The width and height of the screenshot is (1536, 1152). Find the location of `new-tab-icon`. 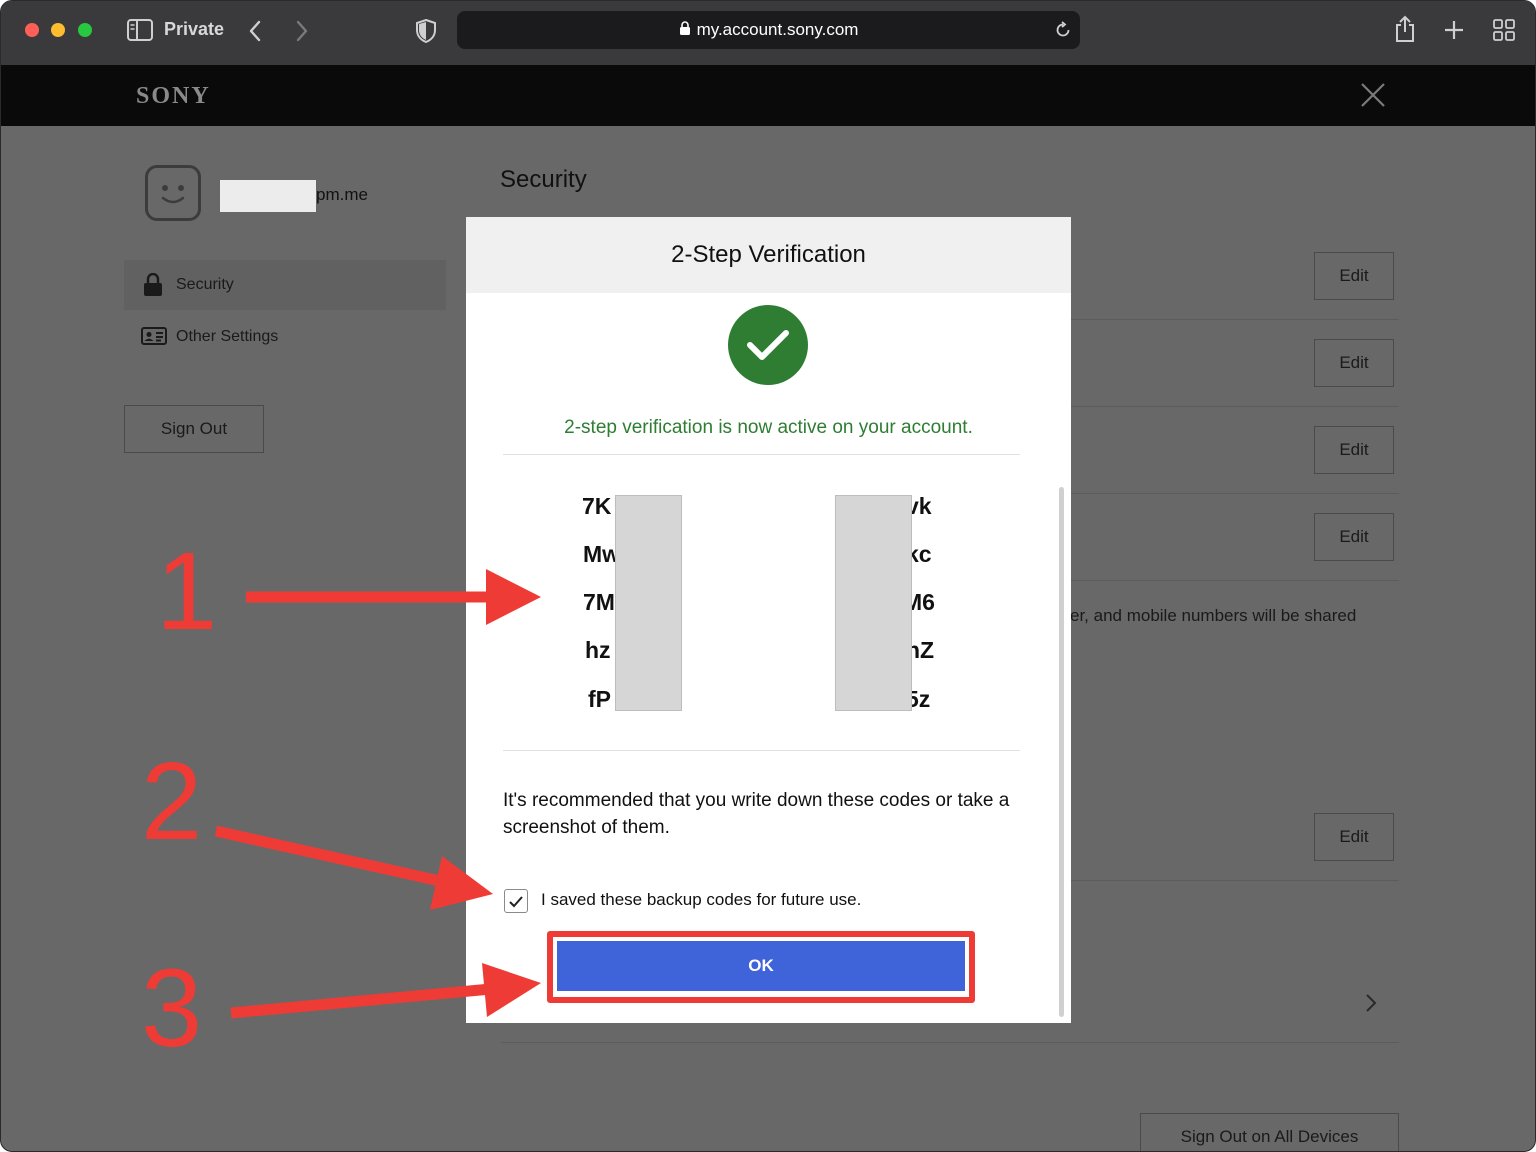

new-tab-icon is located at coordinates (1454, 30).